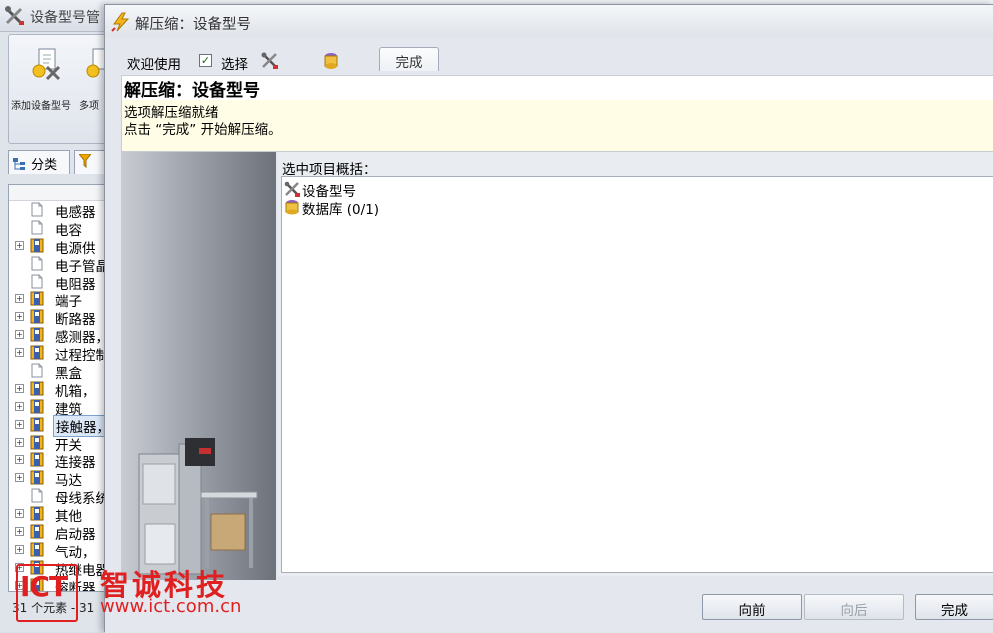  I want to click on ribbon-group: 添加设备型号 多项, so click(60, 89).